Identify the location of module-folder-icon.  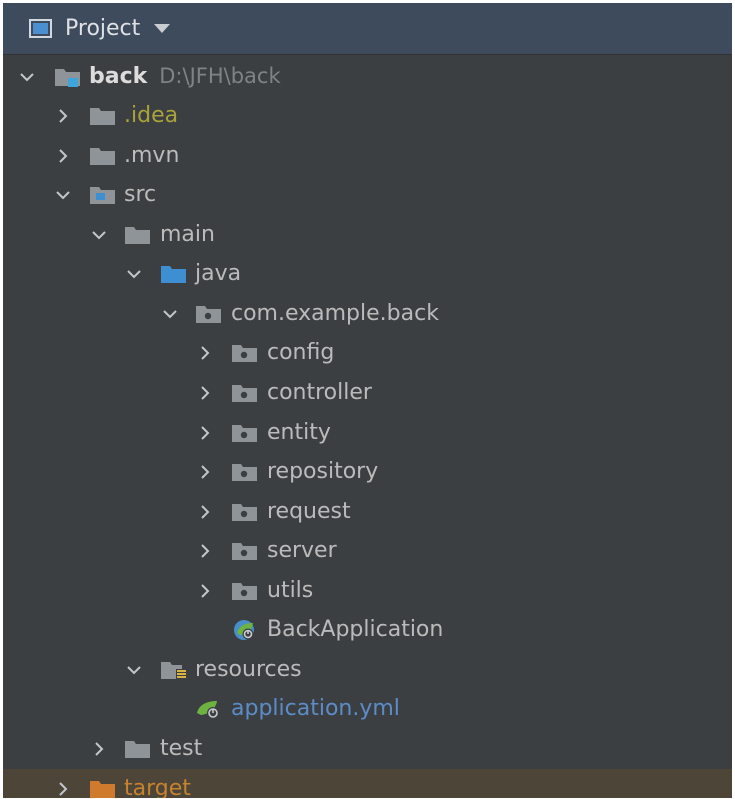
(67, 77).